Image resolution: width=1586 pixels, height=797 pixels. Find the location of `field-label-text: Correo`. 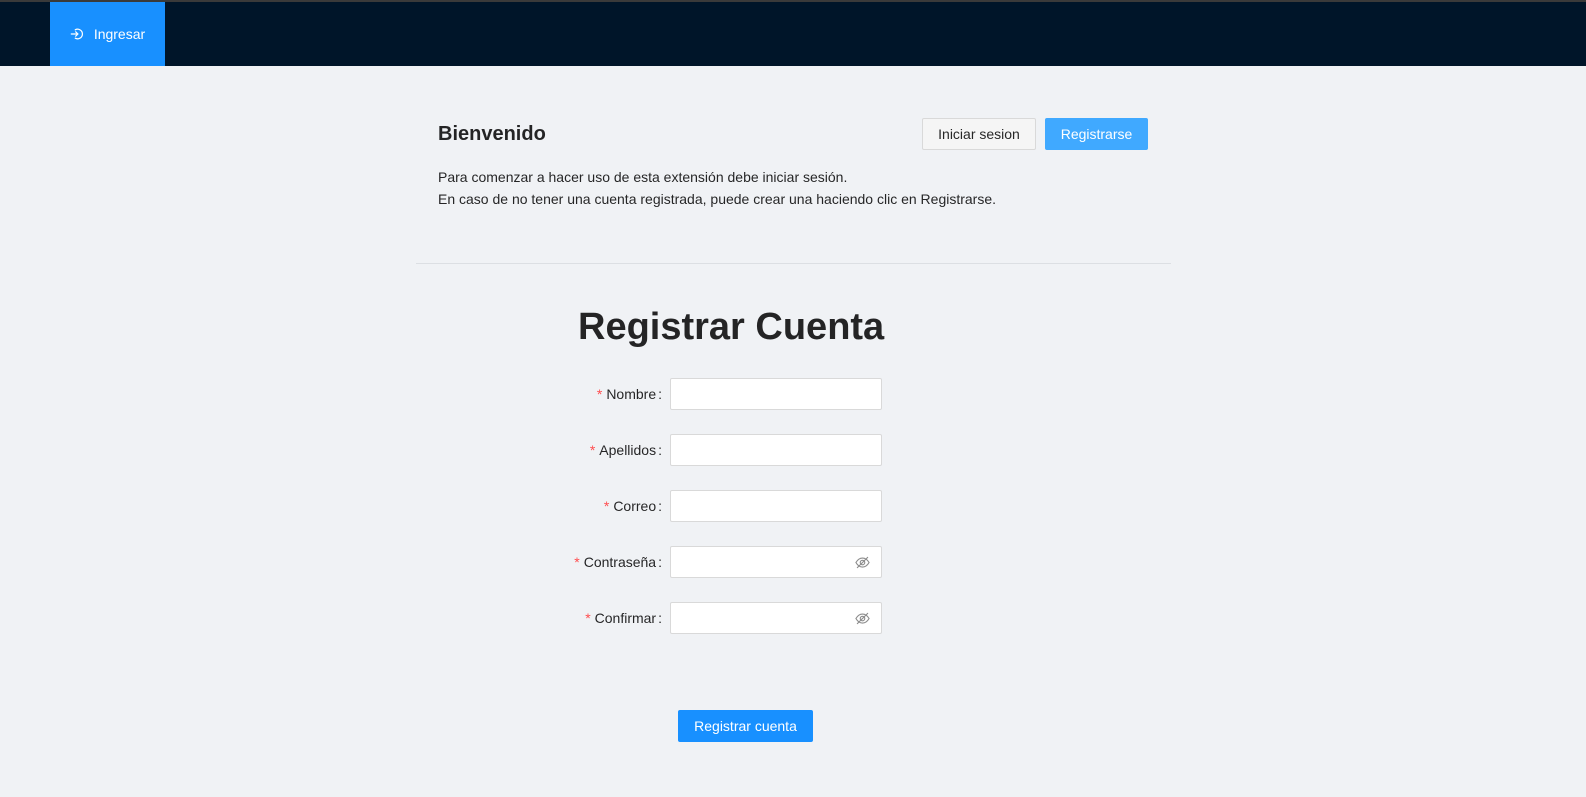

field-label-text: Correo is located at coordinates (635, 506).